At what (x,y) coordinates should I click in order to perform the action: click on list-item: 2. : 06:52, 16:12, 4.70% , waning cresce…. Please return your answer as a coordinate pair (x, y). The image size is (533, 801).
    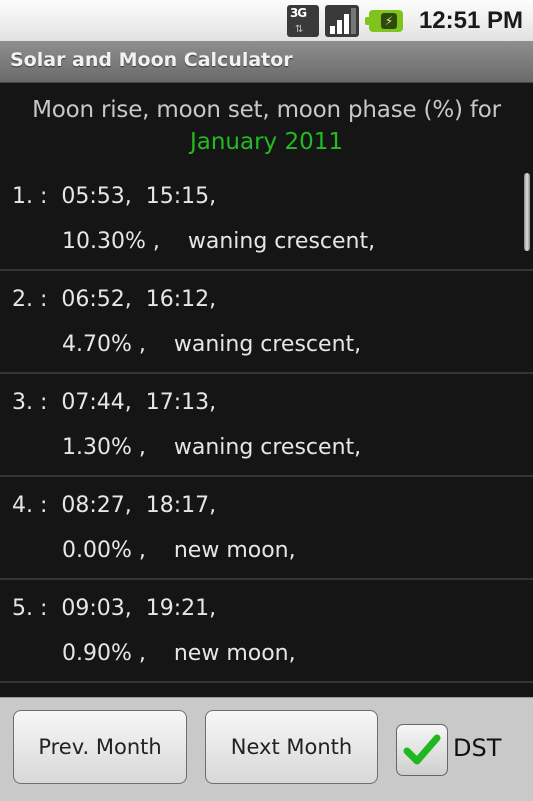
    Looking at the image, I should click on (266, 322).